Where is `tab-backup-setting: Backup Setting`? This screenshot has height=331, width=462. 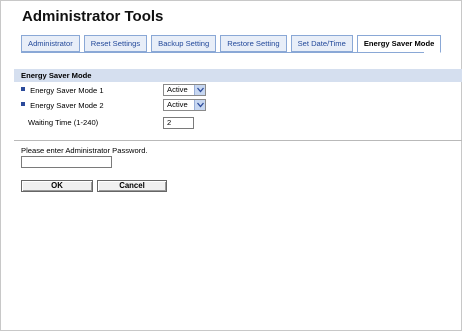
tab-backup-setting: Backup Setting is located at coordinates (184, 43).